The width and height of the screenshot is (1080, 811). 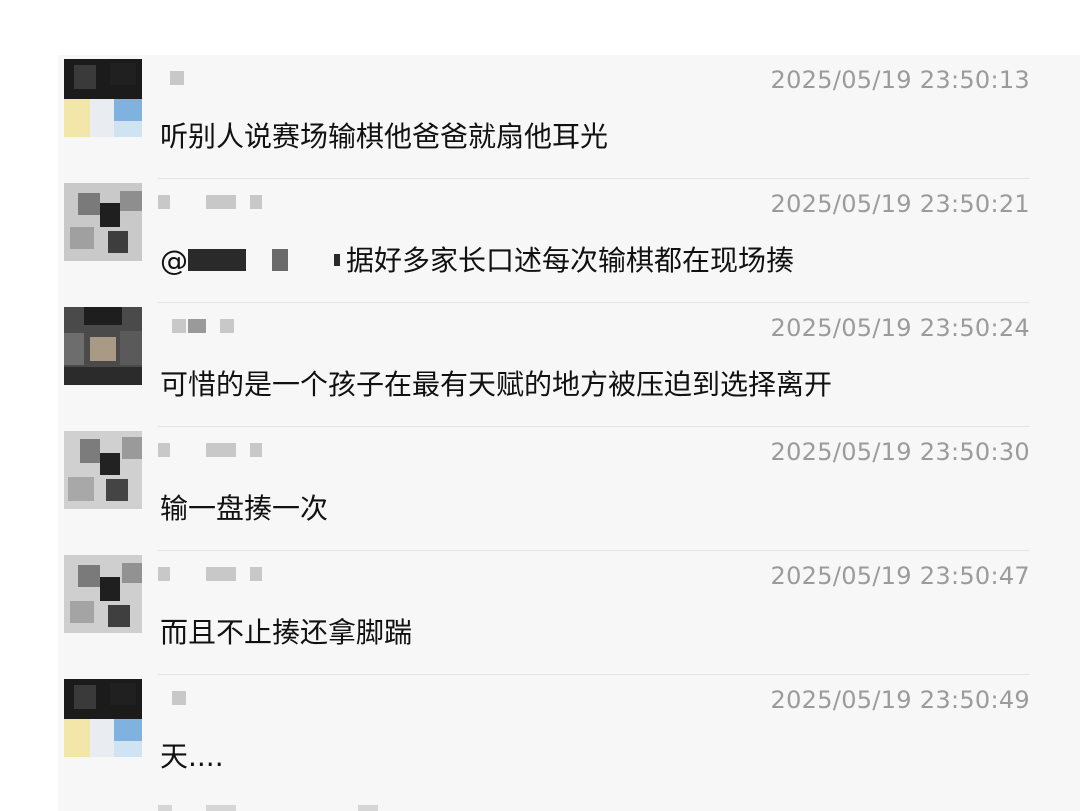 I want to click on comment-text: 听别人说赛场输棋他爸爸就扇他耳光, so click(x=384, y=136).